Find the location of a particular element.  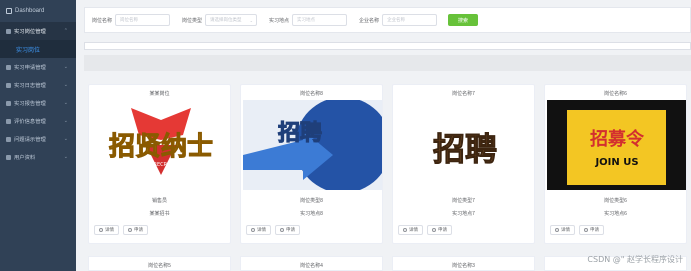

submenu-label: 实习岗位 is located at coordinates (28, 50).